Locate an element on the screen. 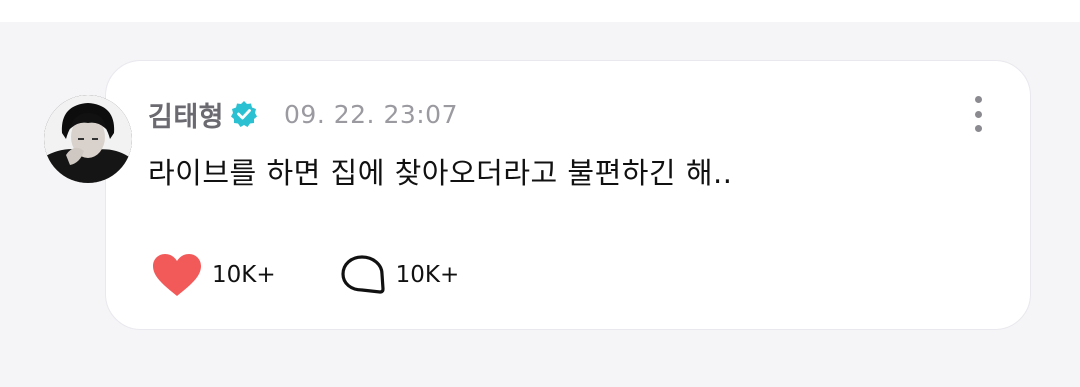 The image size is (1080, 387). avatar-image is located at coordinates (88, 139).